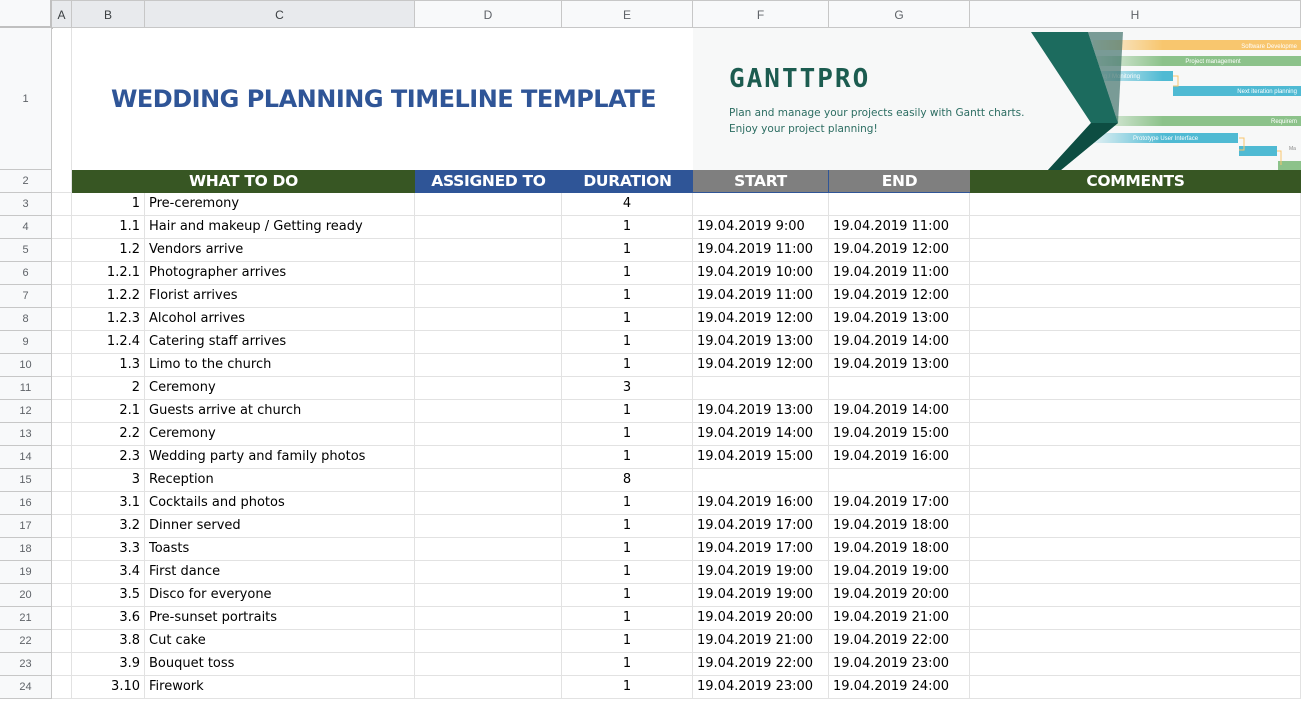 Image resolution: width=1301 pixels, height=704 pixels. I want to click on row-header-18: 18, so click(26, 549).